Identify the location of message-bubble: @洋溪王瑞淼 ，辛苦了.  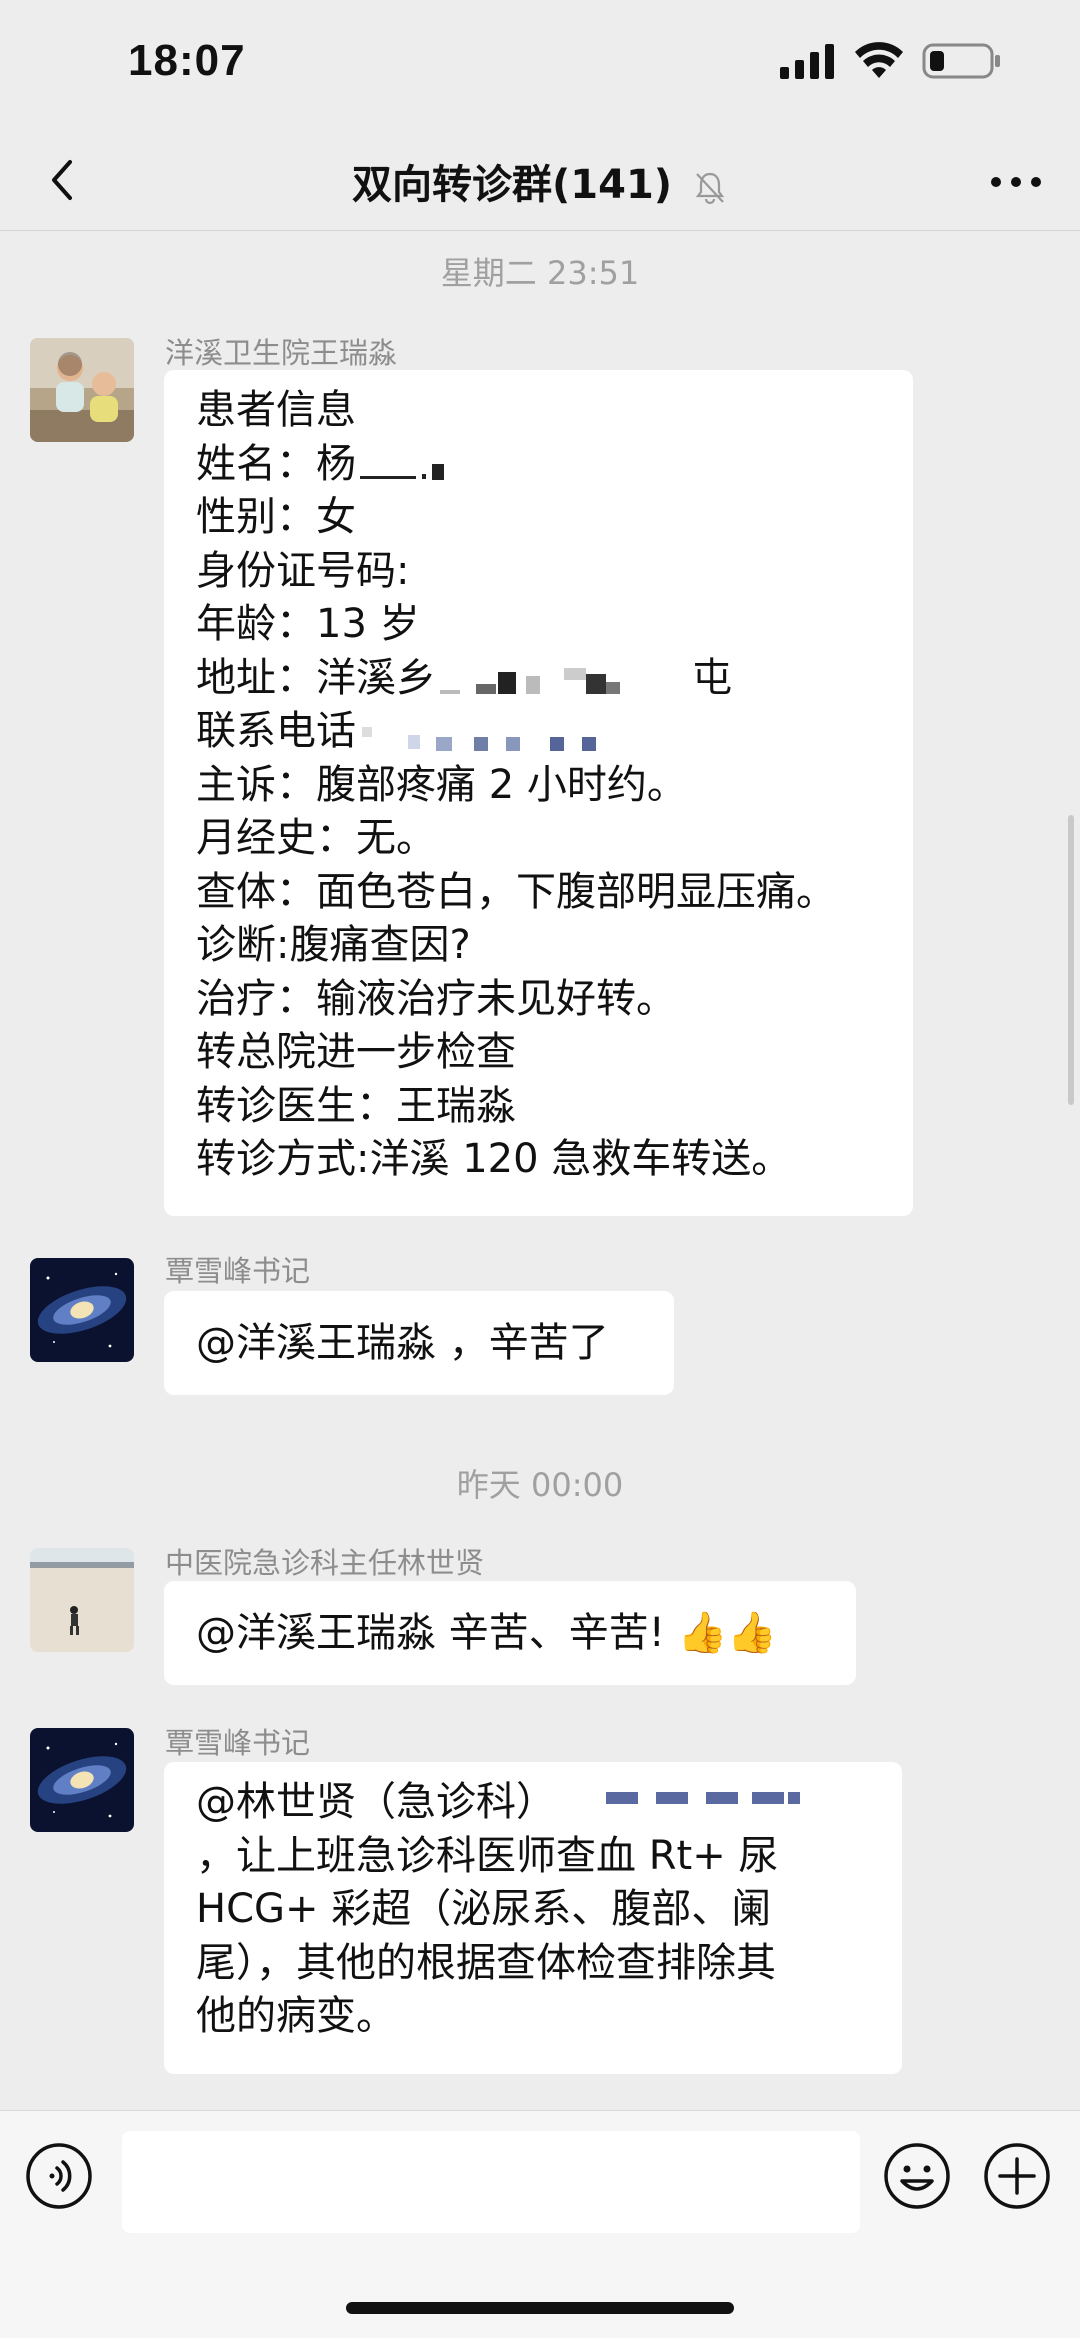
(419, 1343).